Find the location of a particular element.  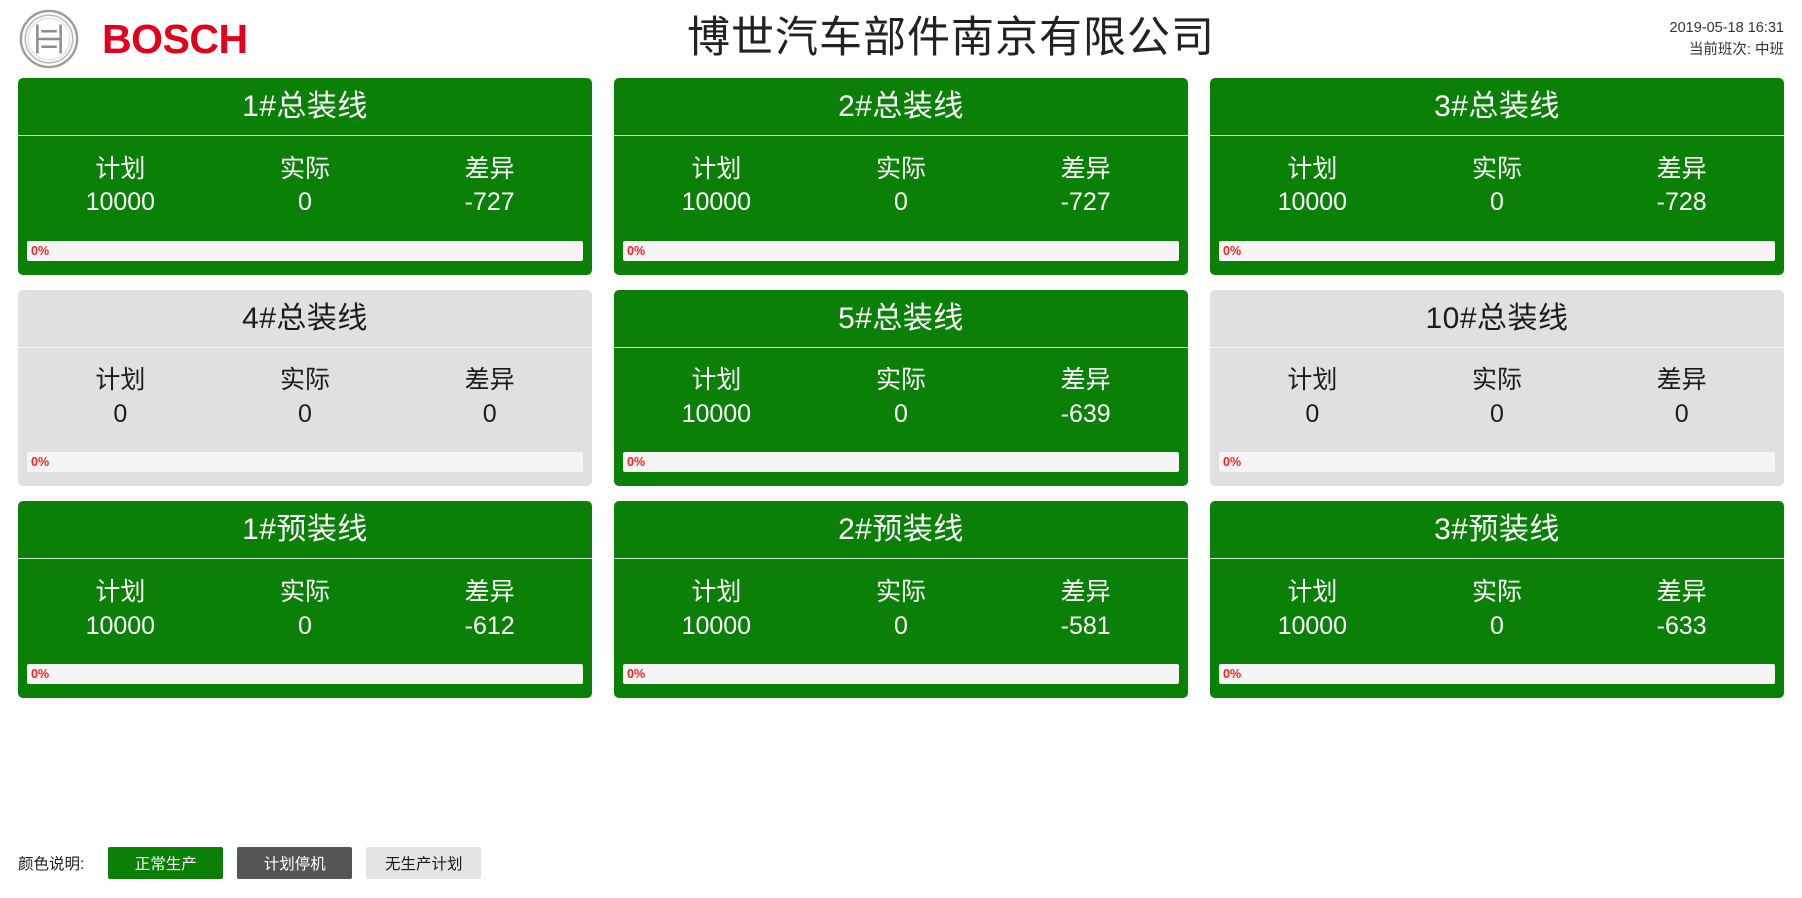

line-card: 2#预装线 计划 实际 差异 10000 0 -581 0% is located at coordinates (901, 599).